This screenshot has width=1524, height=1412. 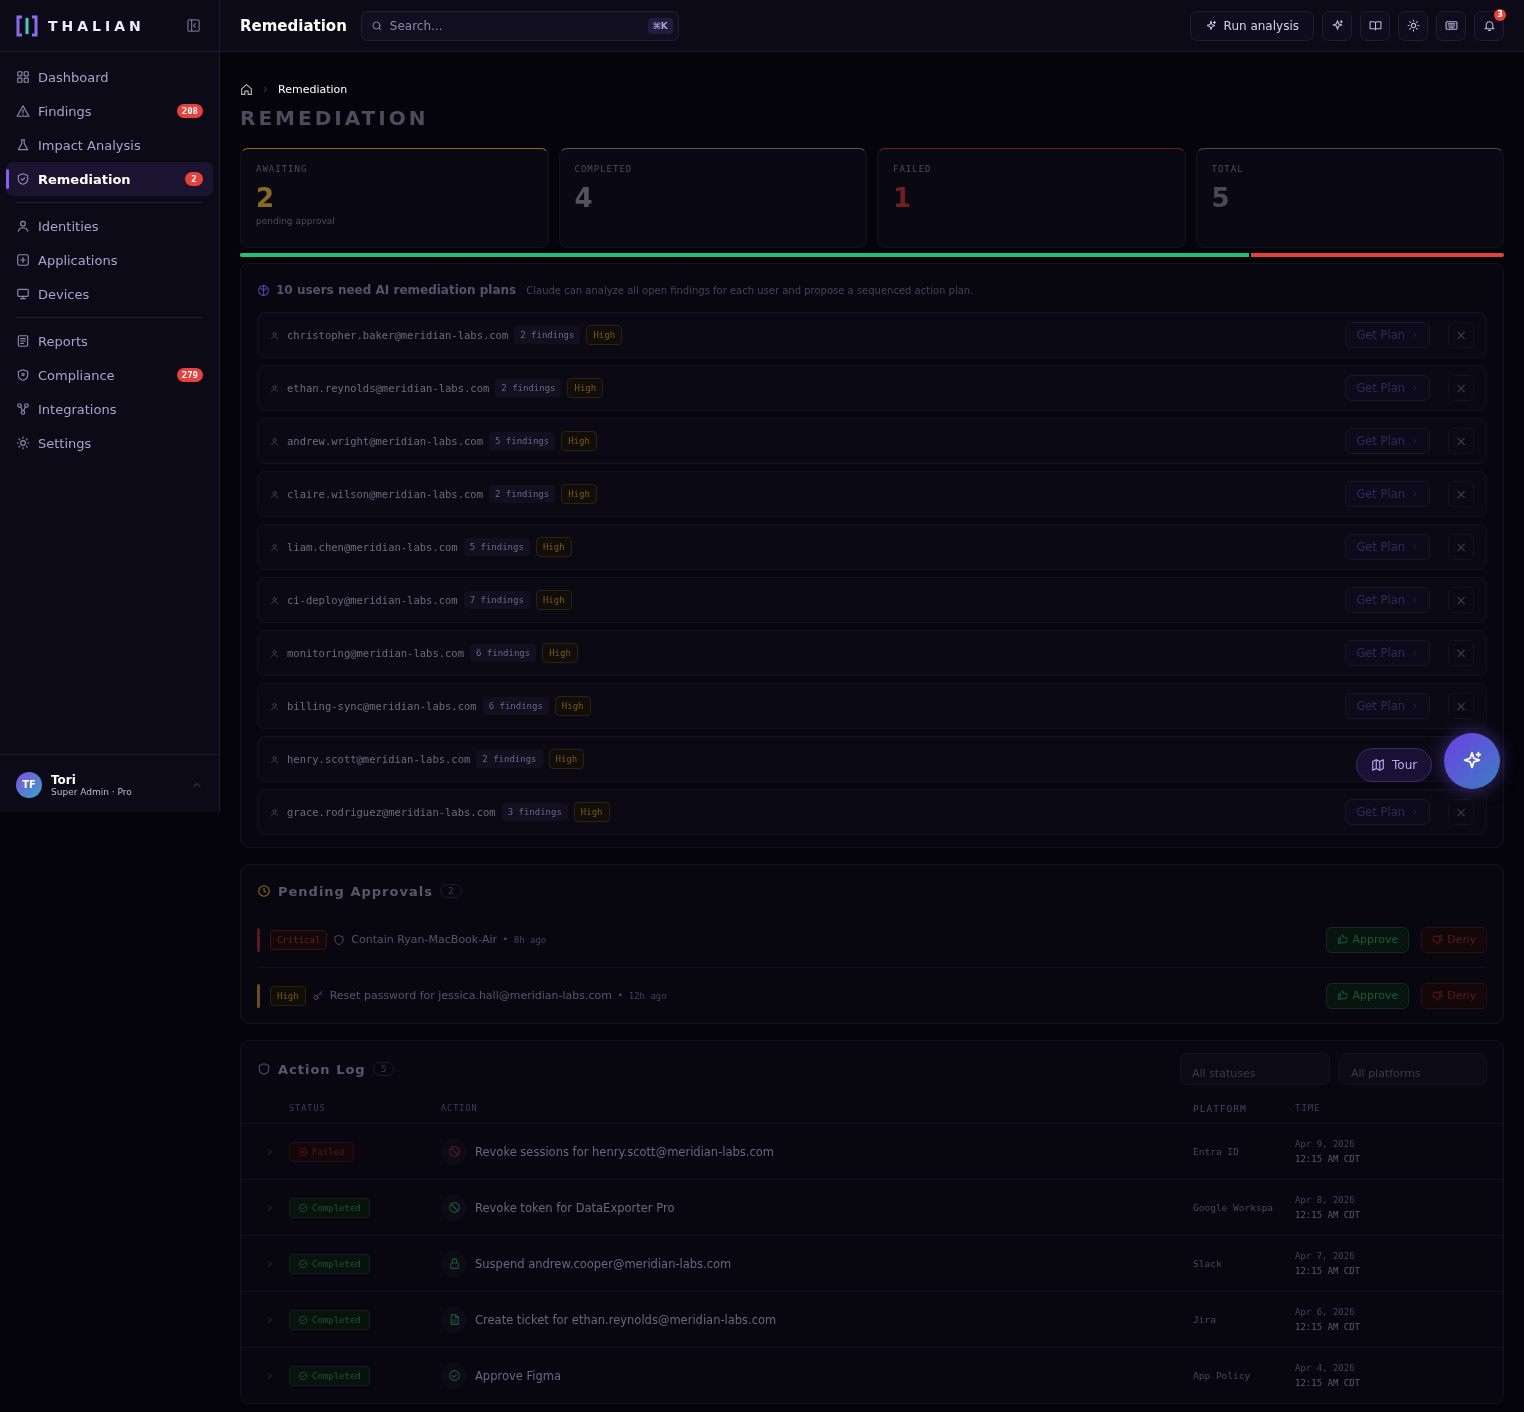 What do you see at coordinates (189, 111) in the screenshot?
I see `count-badge: 208` at bounding box center [189, 111].